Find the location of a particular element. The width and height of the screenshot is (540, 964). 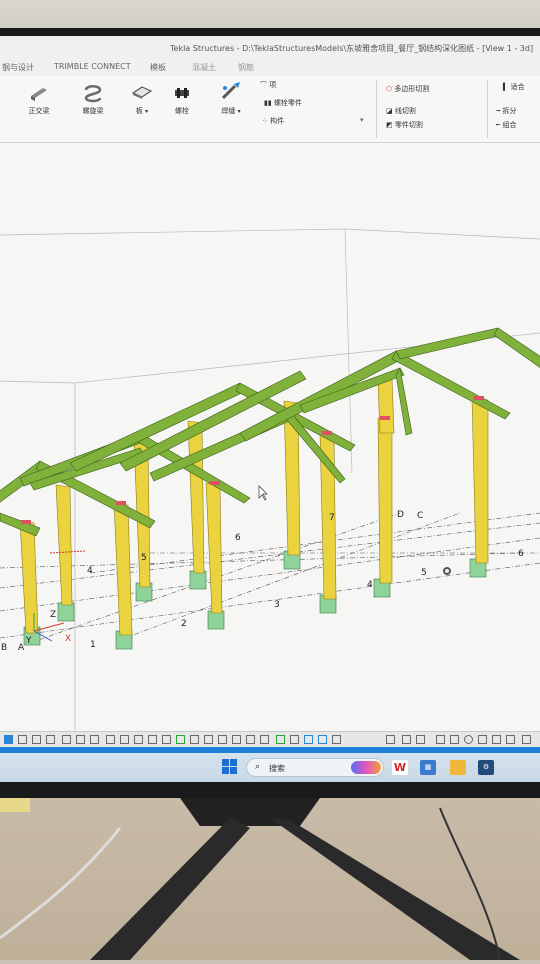

grid-lines is located at coordinates (270, 578).